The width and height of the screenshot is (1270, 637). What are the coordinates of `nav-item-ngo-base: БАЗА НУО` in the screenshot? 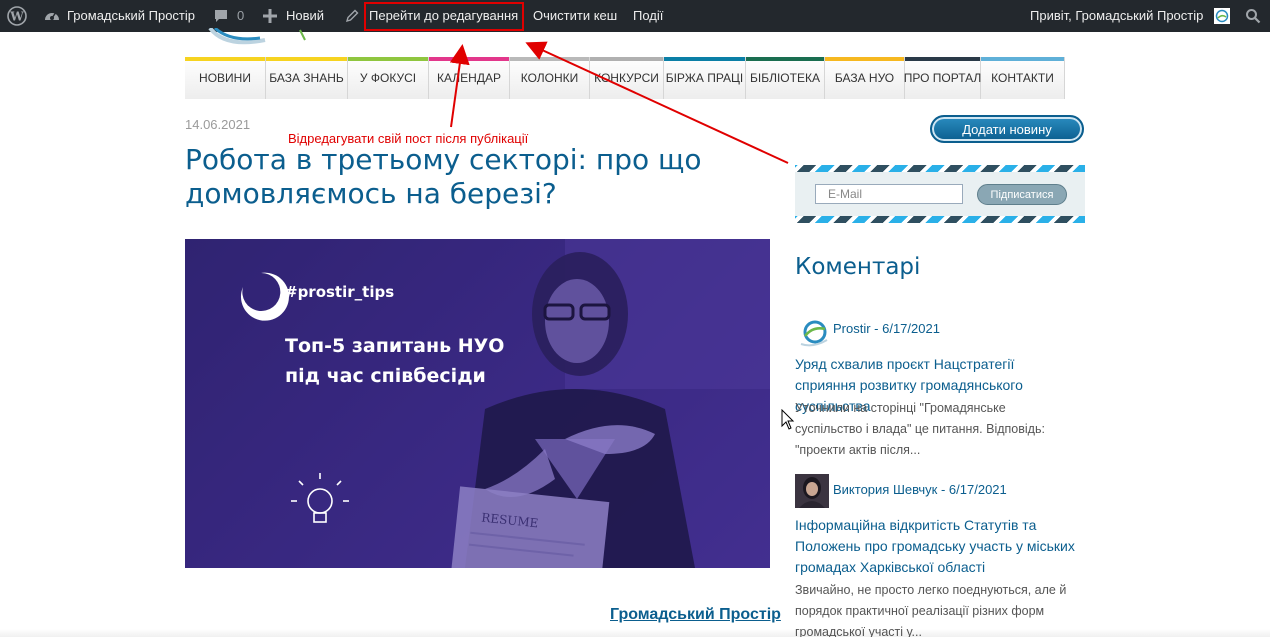 It's located at (865, 78).